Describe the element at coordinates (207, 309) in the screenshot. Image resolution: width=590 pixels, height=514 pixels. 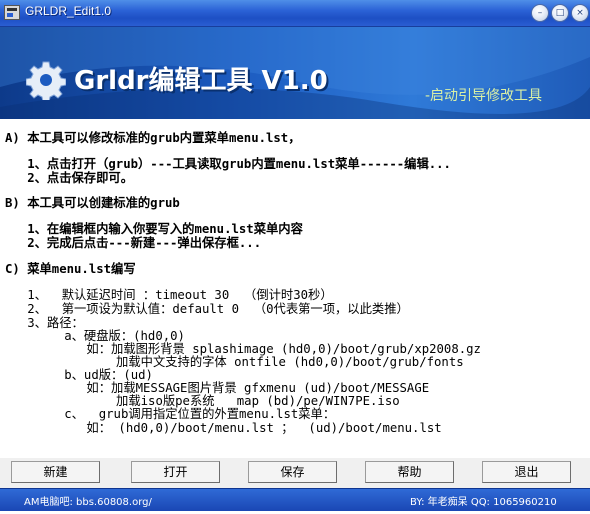
I see `text-line: 2、 第一项设为默认值：default 0 （0代表第一项，以此类推）` at that location.